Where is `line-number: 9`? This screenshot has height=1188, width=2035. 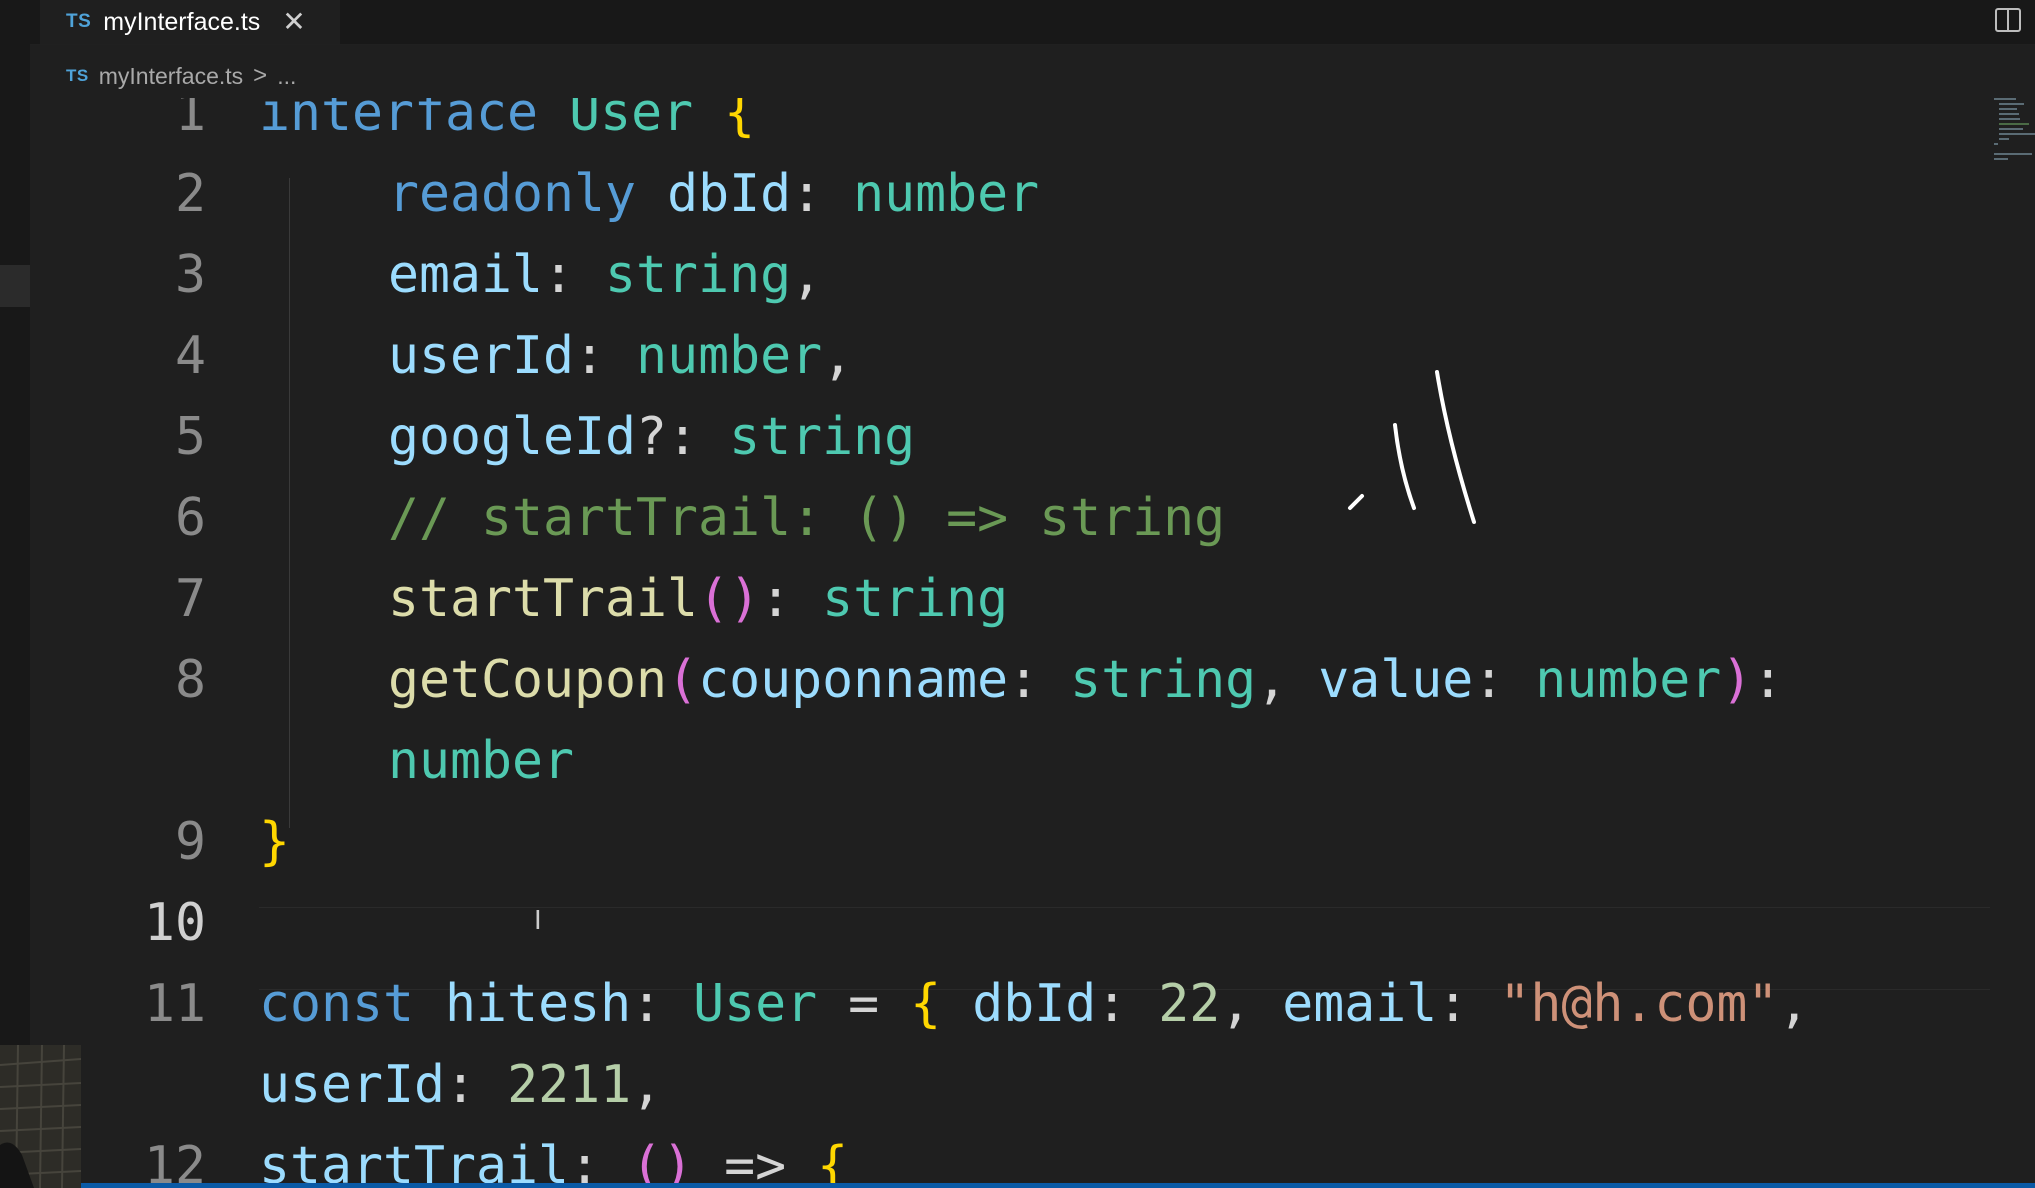 line-number: 9 is located at coordinates (190, 842).